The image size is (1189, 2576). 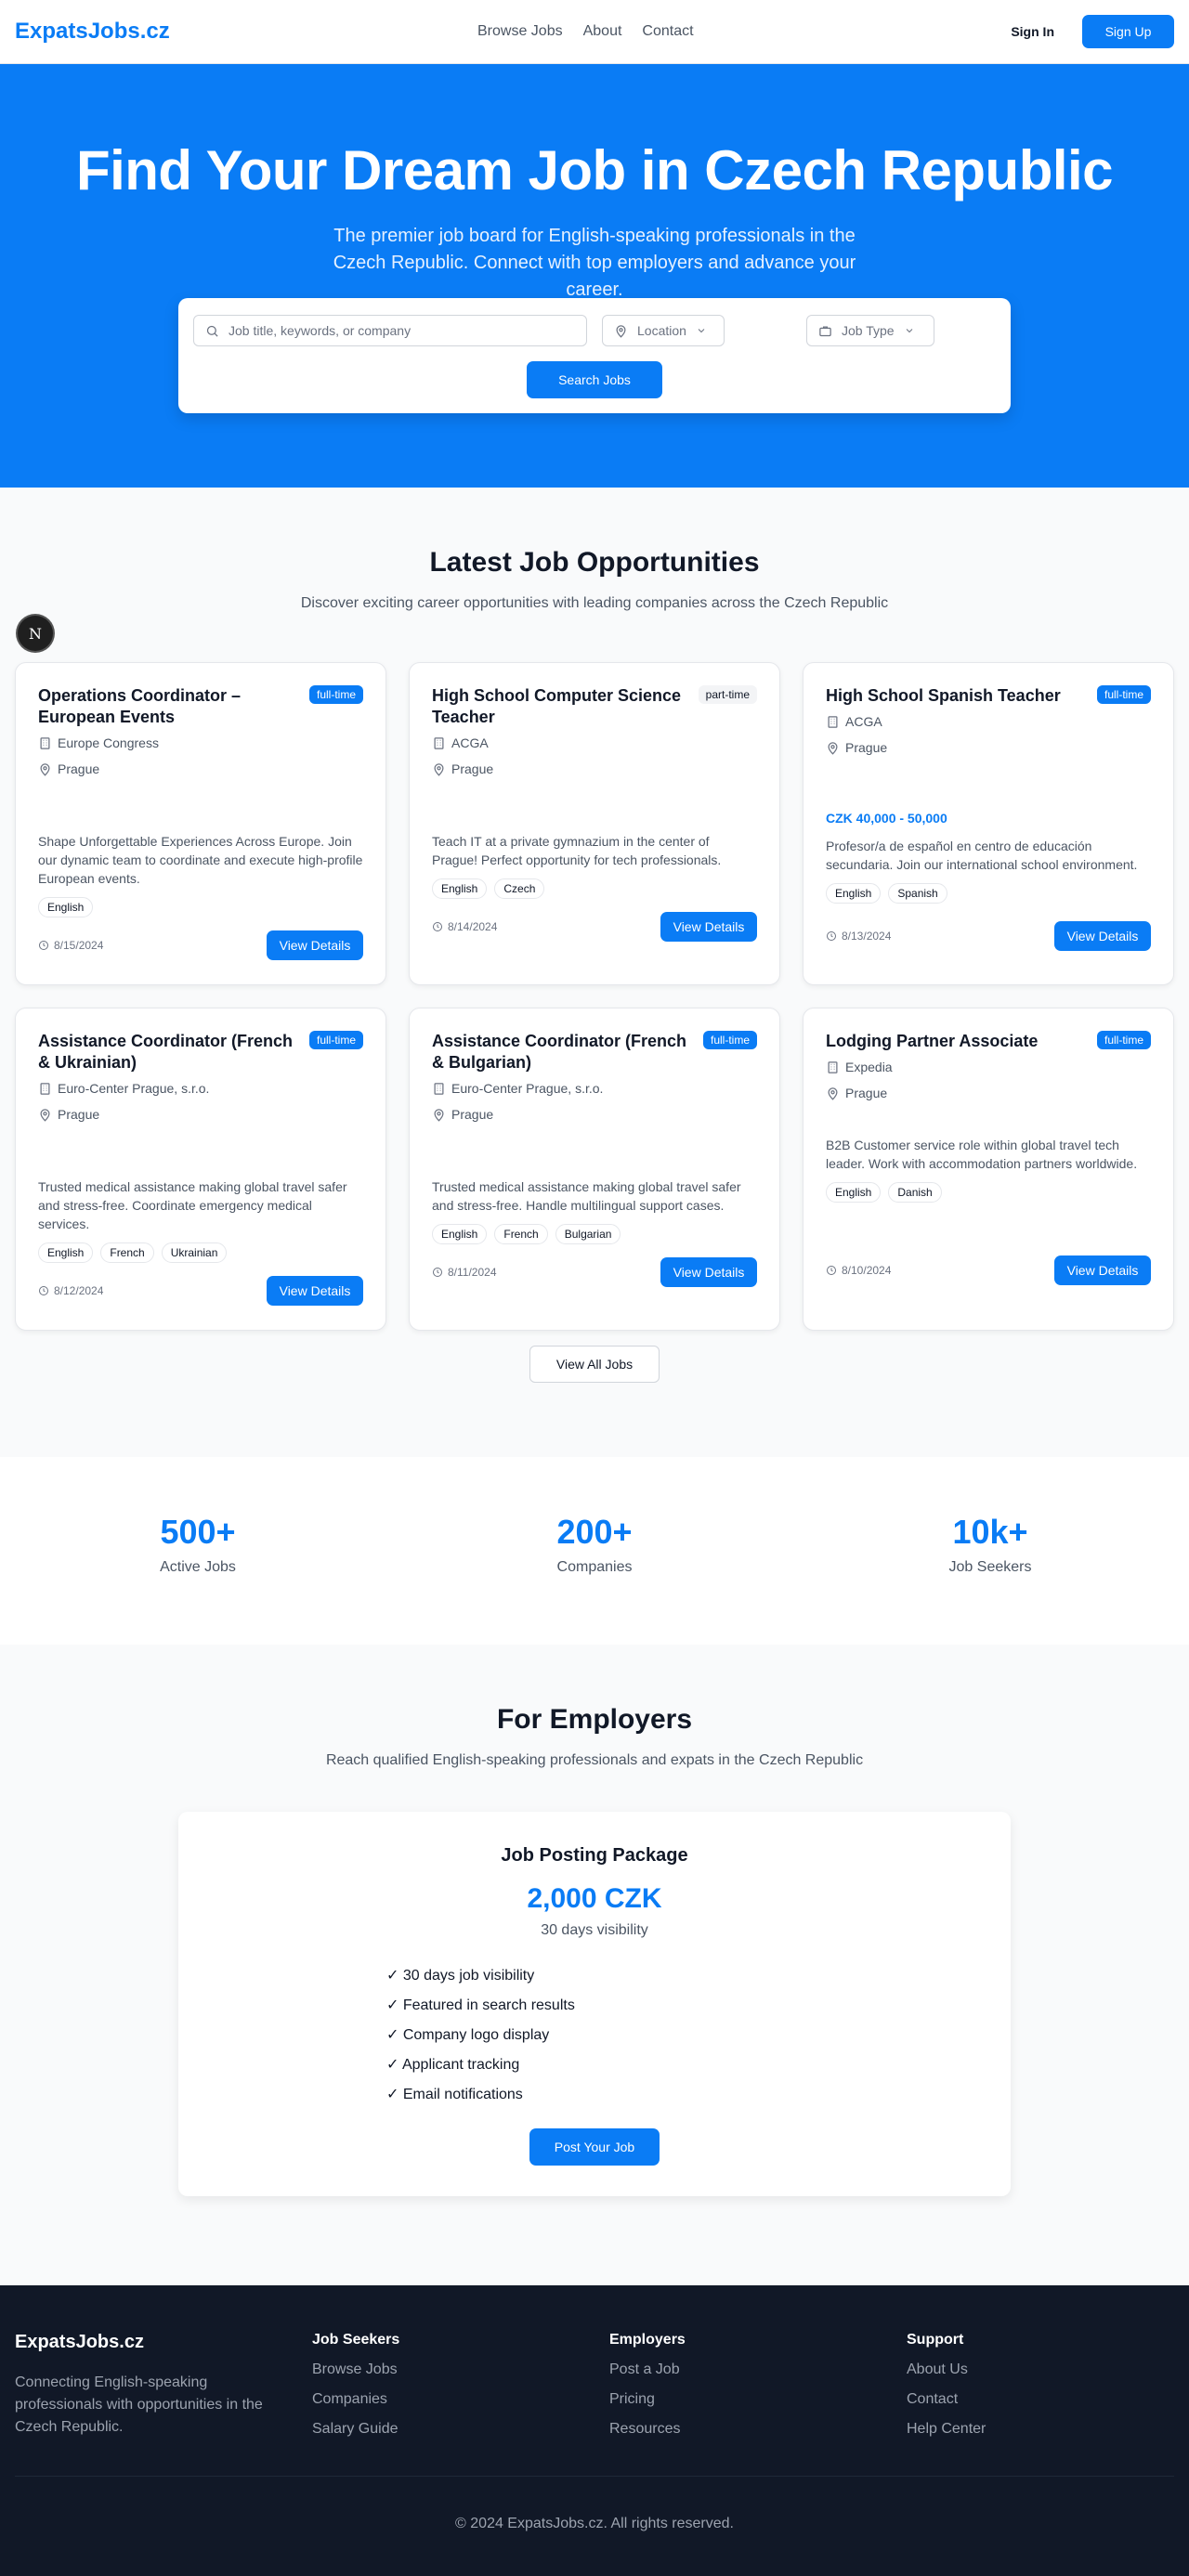 What do you see at coordinates (594, 171) in the screenshot?
I see `hero-title: Find Your Dream Job in Czech Republic` at bounding box center [594, 171].